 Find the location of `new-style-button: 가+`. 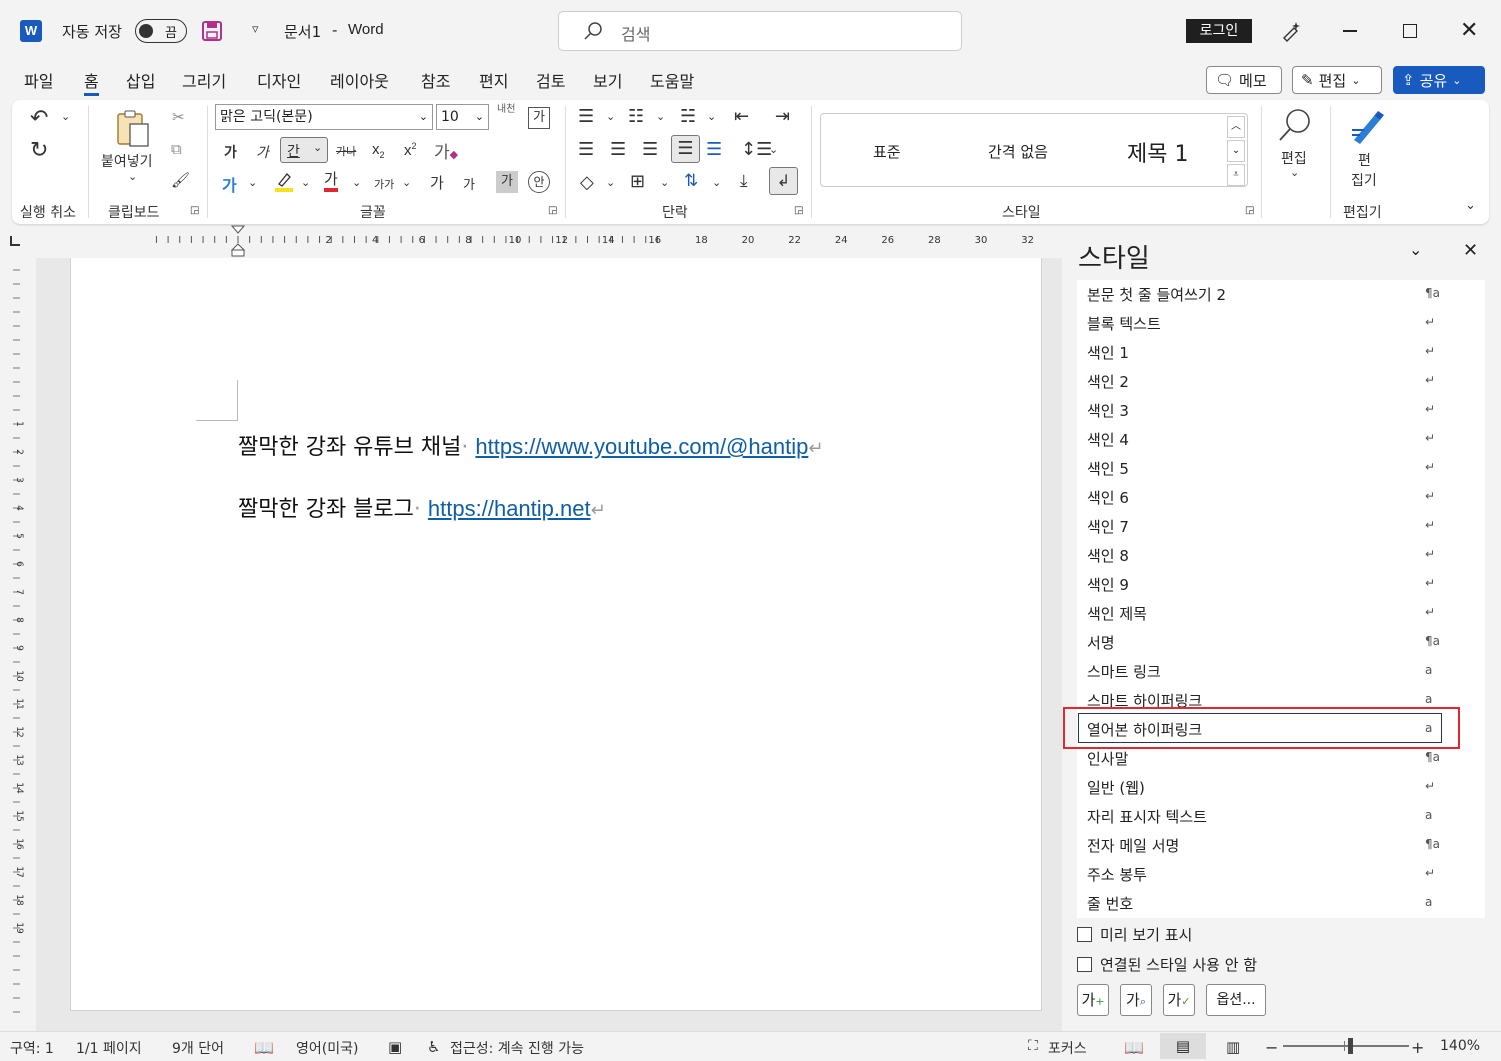

new-style-button: 가+ is located at coordinates (1093, 1000).